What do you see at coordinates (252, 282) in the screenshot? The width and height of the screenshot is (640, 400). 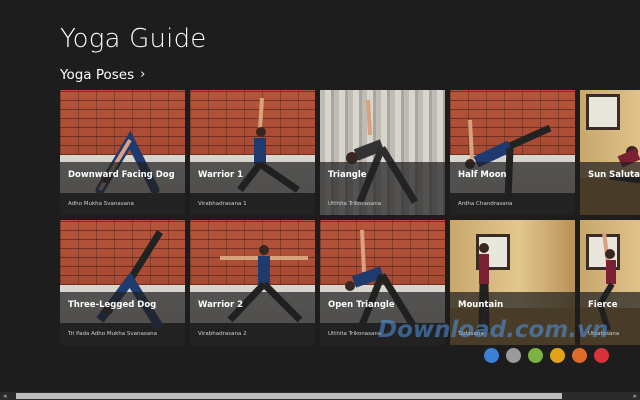 I see `pose-tile-warrior-2: Warrior 2 Virabhadrasana 2` at bounding box center [252, 282].